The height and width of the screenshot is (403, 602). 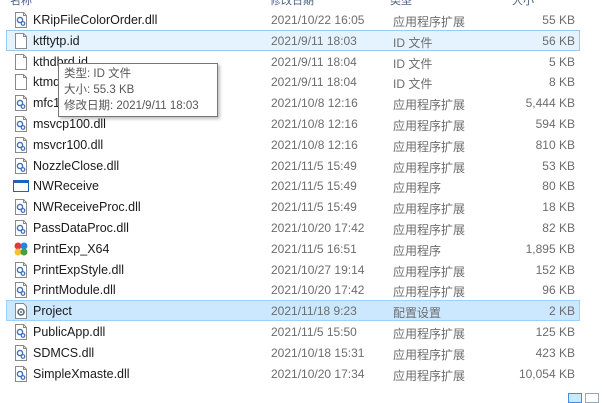 What do you see at coordinates (558, 290) in the screenshot?
I see `file-size: 96 KB` at bounding box center [558, 290].